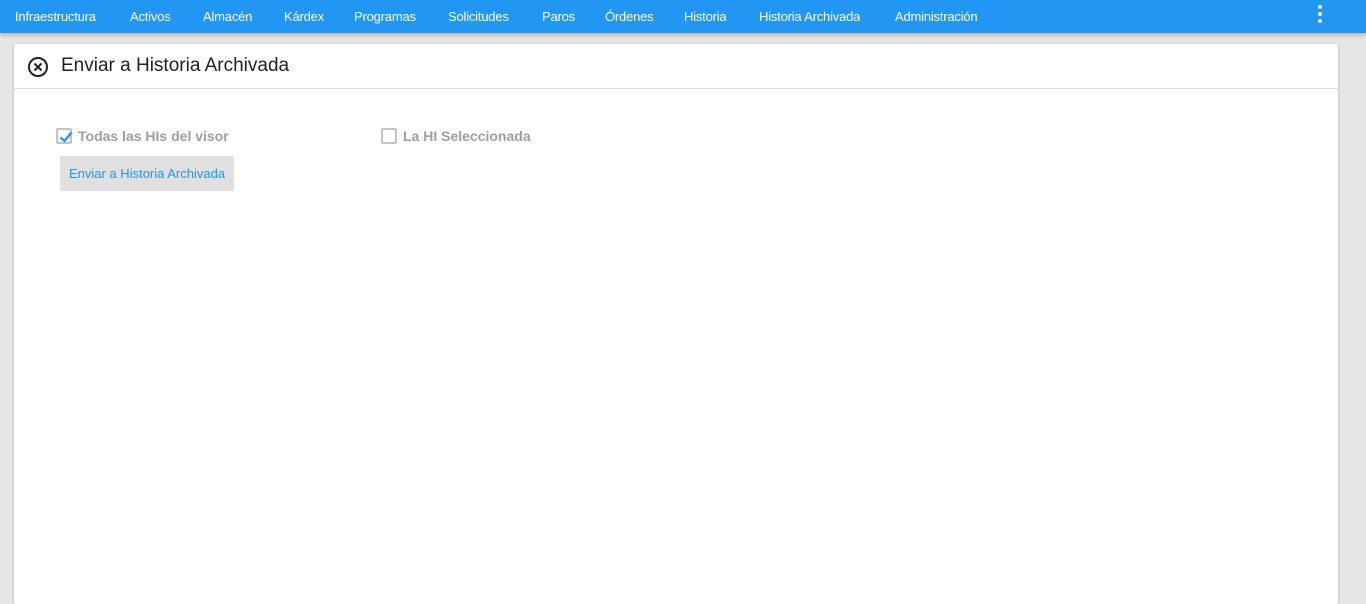 The height and width of the screenshot is (604, 1366). I want to click on nav-item-activos: Activos, so click(150, 16).